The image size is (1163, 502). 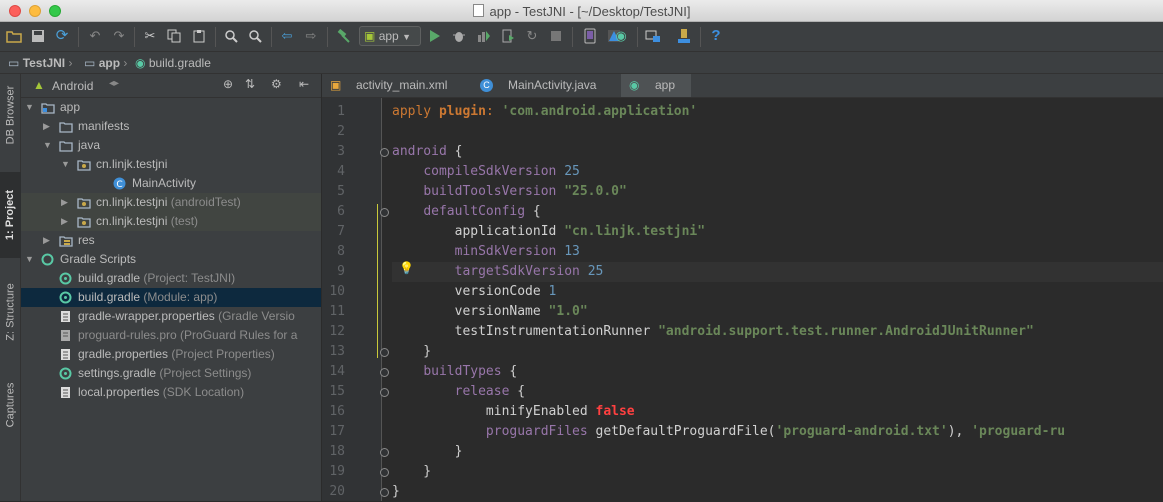 I want to click on tree-item: ▶ res, so click(x=171, y=240).